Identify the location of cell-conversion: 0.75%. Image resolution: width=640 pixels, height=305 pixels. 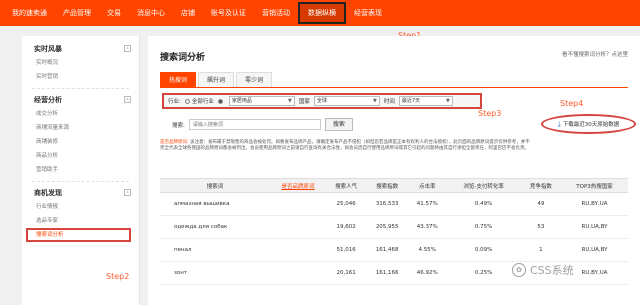
(483, 227).